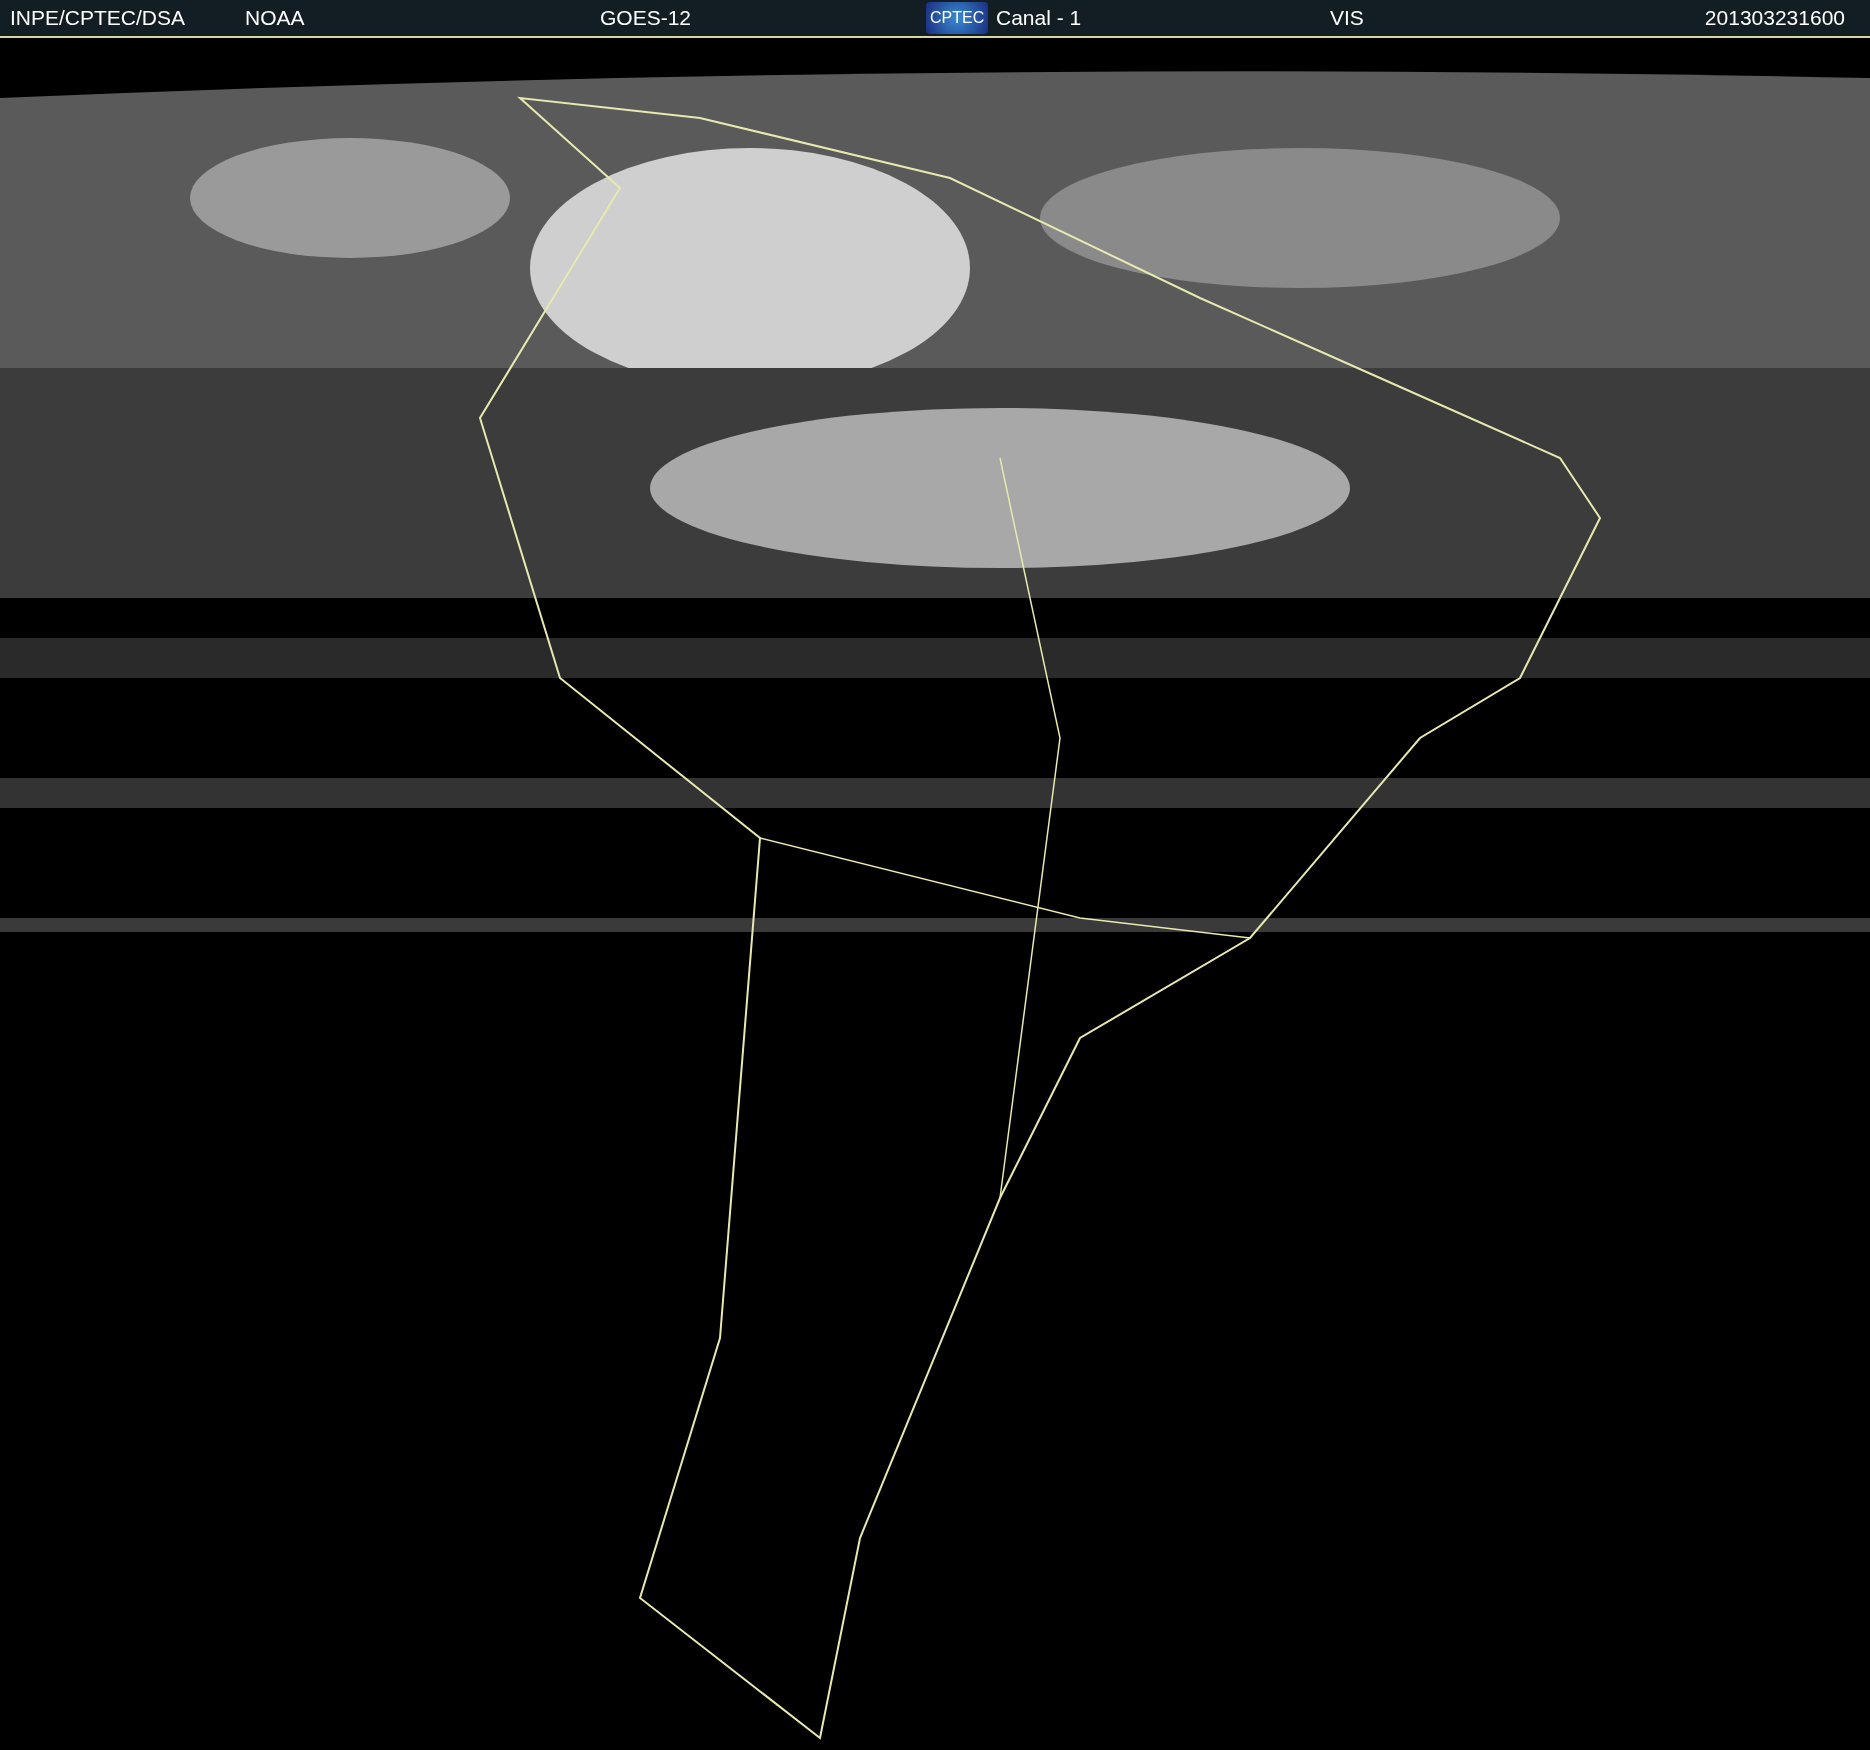 Image resolution: width=1870 pixels, height=1750 pixels. Describe the element at coordinates (957, 18) in the screenshot. I see `logo-badge: CPTEC` at that location.